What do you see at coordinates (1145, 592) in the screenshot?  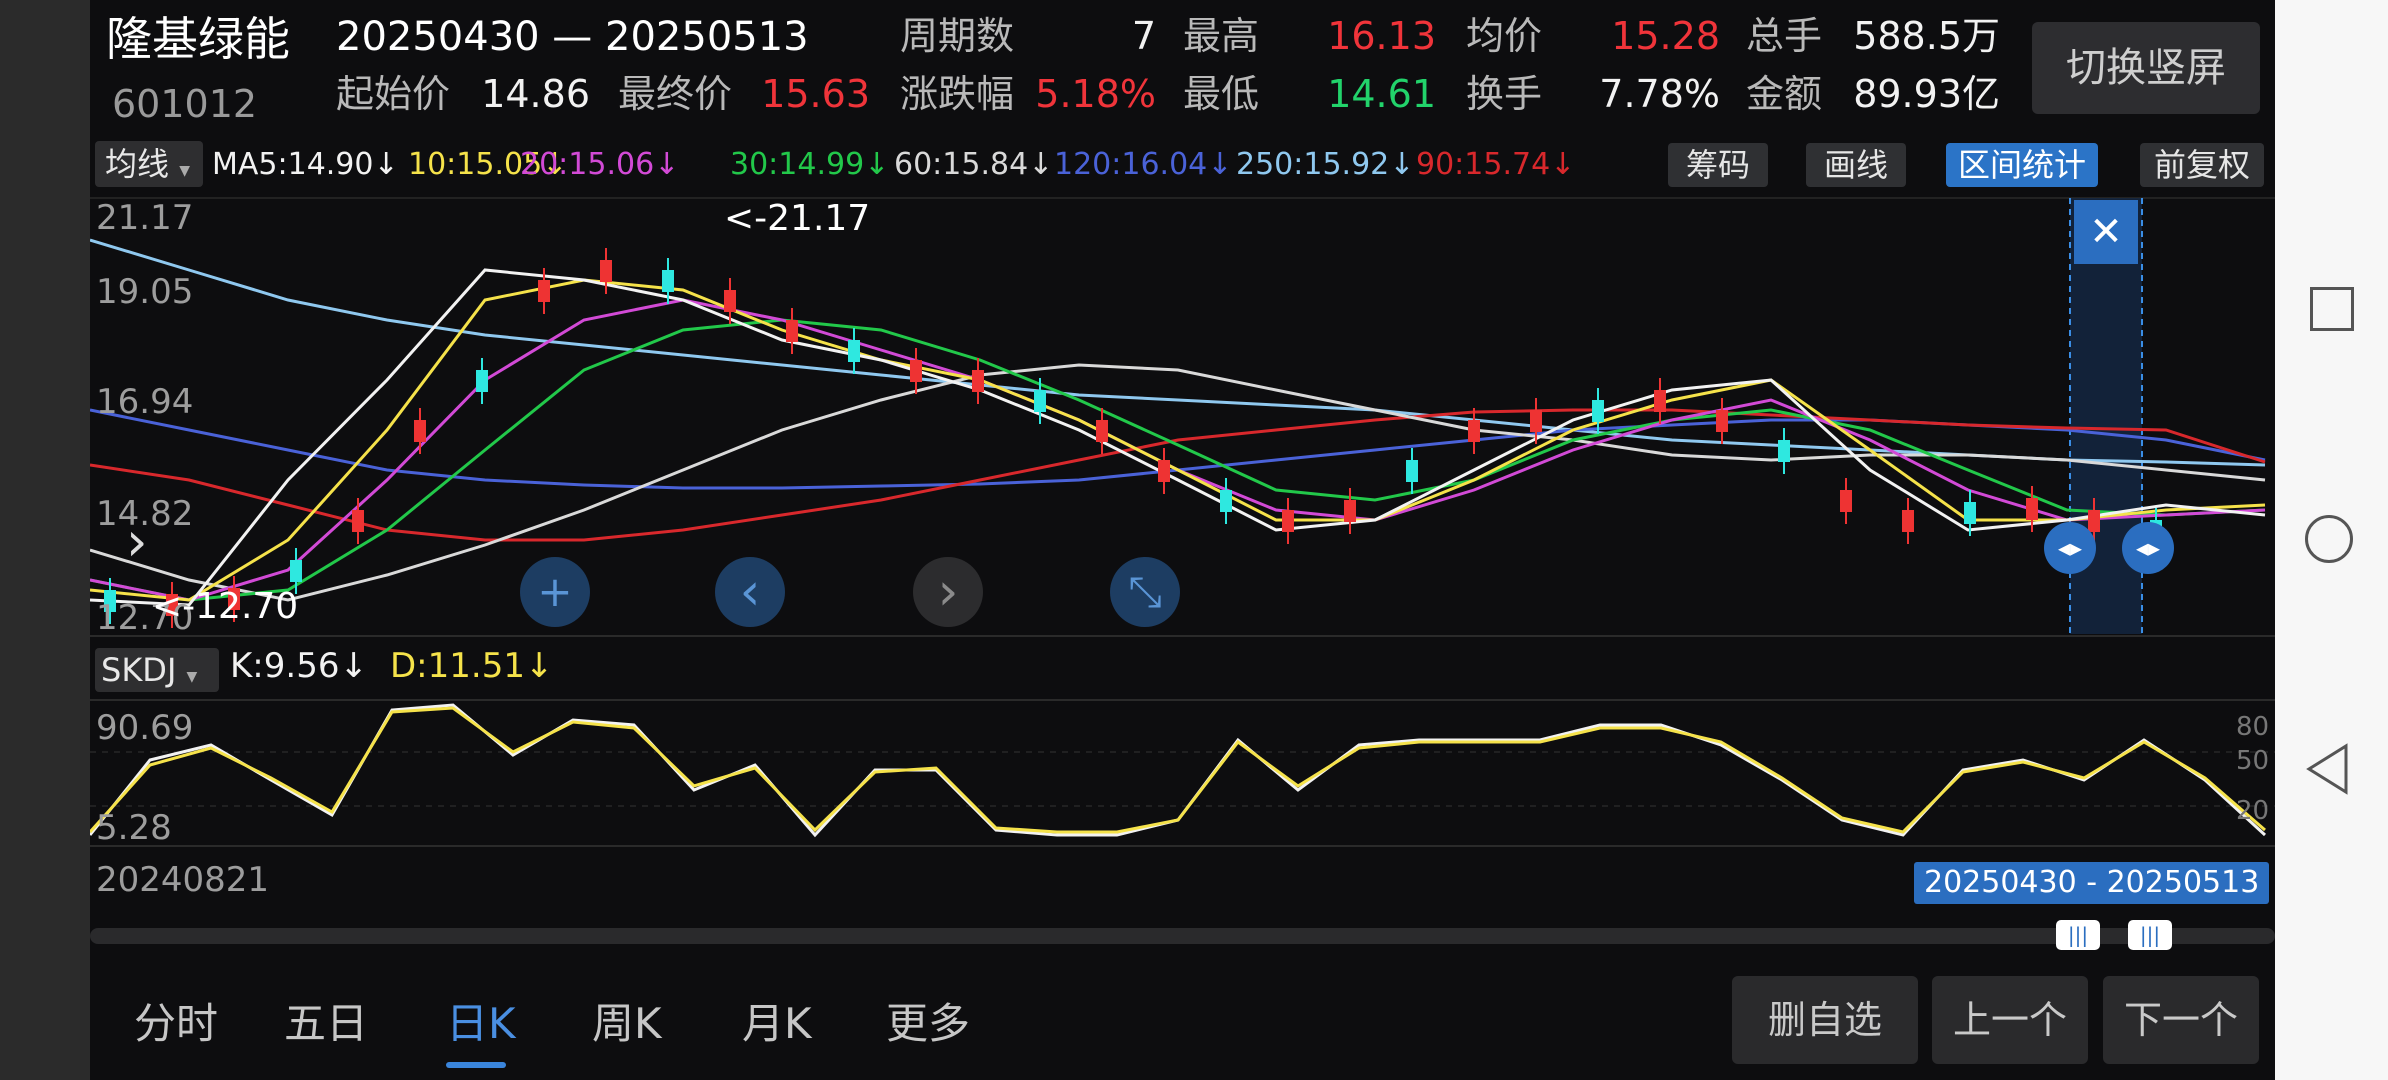 I see `collapse-icon: ⤡` at bounding box center [1145, 592].